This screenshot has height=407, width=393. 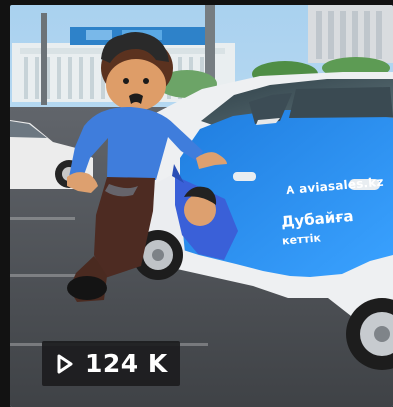 I want to click on aviasales-logo-icon, so click(x=290, y=190).